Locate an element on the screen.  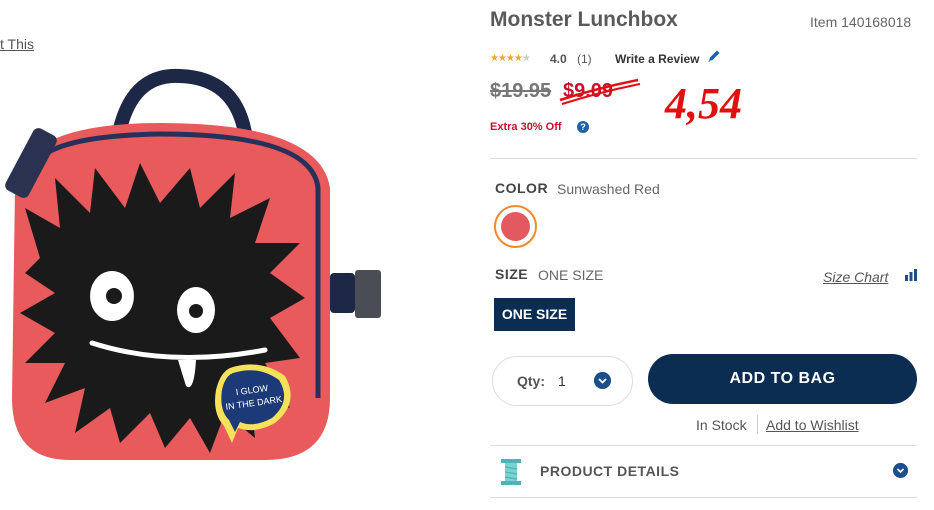
rating-value: 4.0 is located at coordinates (558, 59).